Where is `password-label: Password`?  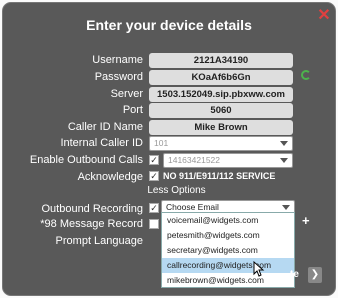 password-label: Password is located at coordinates (118, 77).